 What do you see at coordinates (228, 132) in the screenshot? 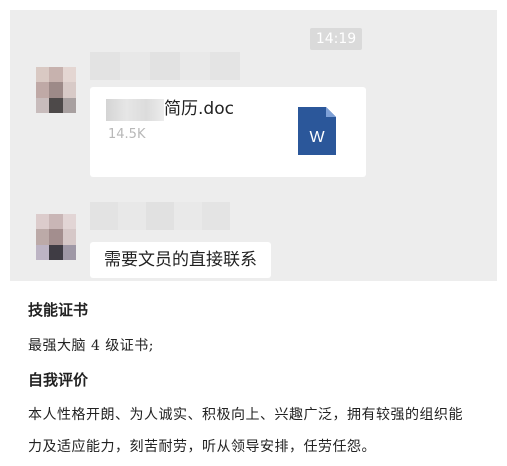
I see `file-message-card: 简历.doc 14.5K W` at bounding box center [228, 132].